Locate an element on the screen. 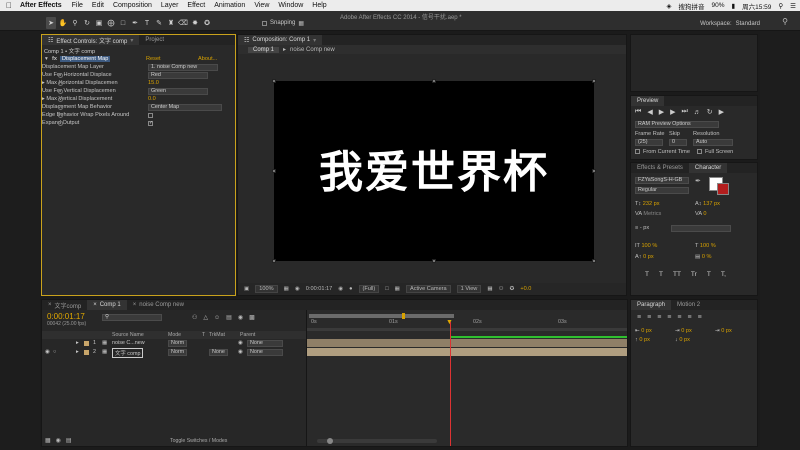 The image size is (800, 450). workspace-select: Standard is located at coordinates (748, 24).